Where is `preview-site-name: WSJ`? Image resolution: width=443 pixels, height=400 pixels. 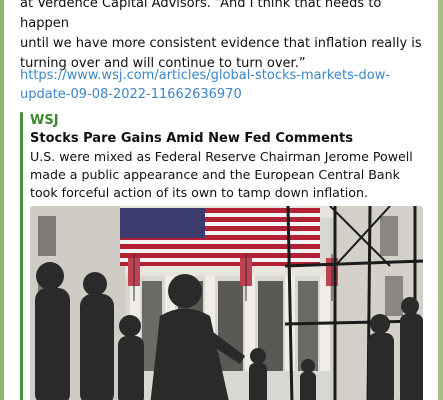 preview-site-name: WSJ is located at coordinates (44, 120).